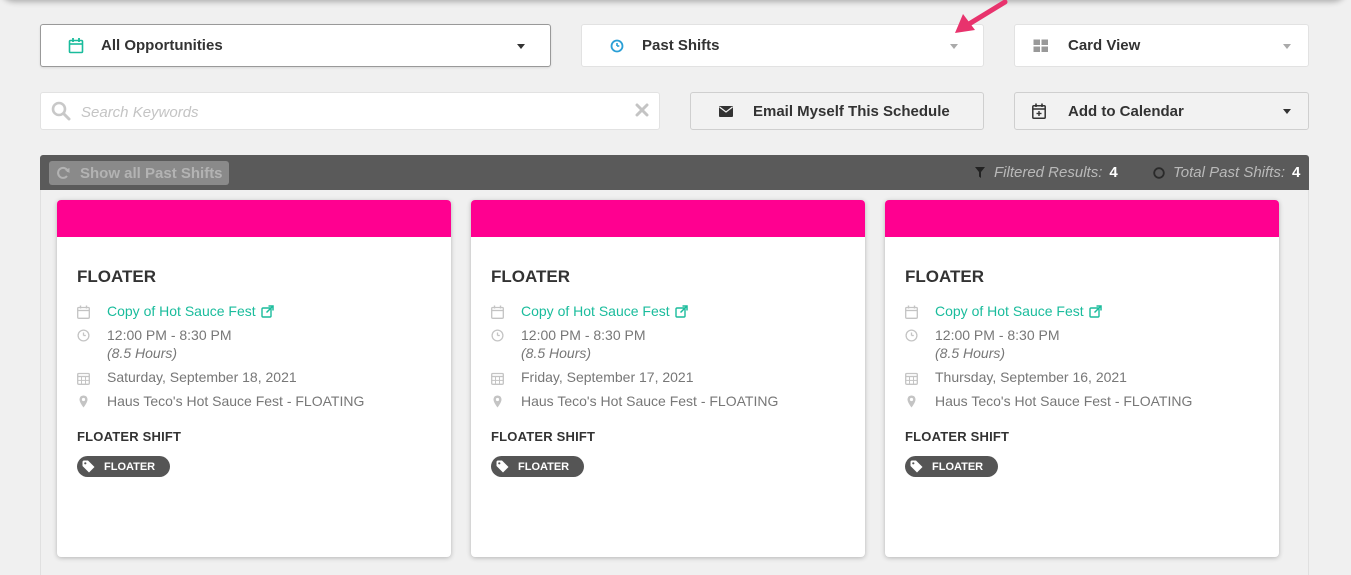 Image resolution: width=1351 pixels, height=575 pixels. What do you see at coordinates (1039, 111) in the screenshot?
I see `calendar-plus-icon` at bounding box center [1039, 111].